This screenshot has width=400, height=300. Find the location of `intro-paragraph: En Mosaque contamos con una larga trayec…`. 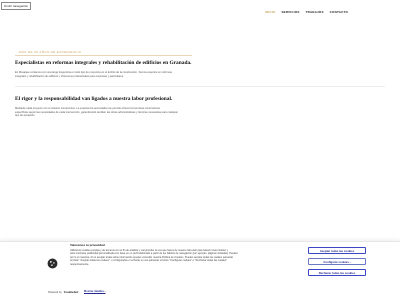

intro-paragraph: En Mosaque contamos con una larga trayec… is located at coordinates (102, 74).